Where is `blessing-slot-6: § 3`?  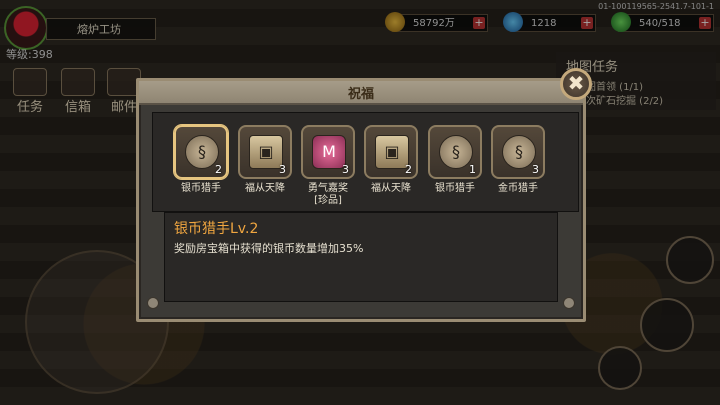 blessing-slot-6: § 3 is located at coordinates (518, 152).